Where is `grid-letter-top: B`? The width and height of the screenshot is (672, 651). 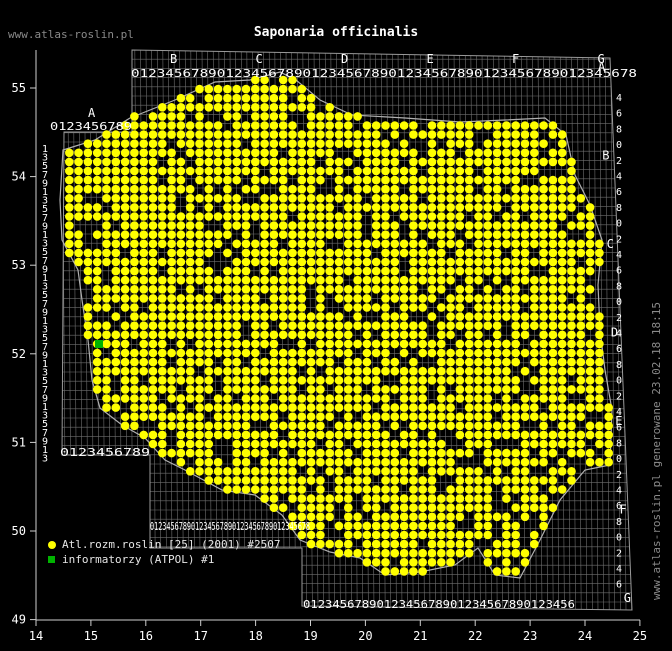
grid-letter-top: B is located at coordinates (173, 59).